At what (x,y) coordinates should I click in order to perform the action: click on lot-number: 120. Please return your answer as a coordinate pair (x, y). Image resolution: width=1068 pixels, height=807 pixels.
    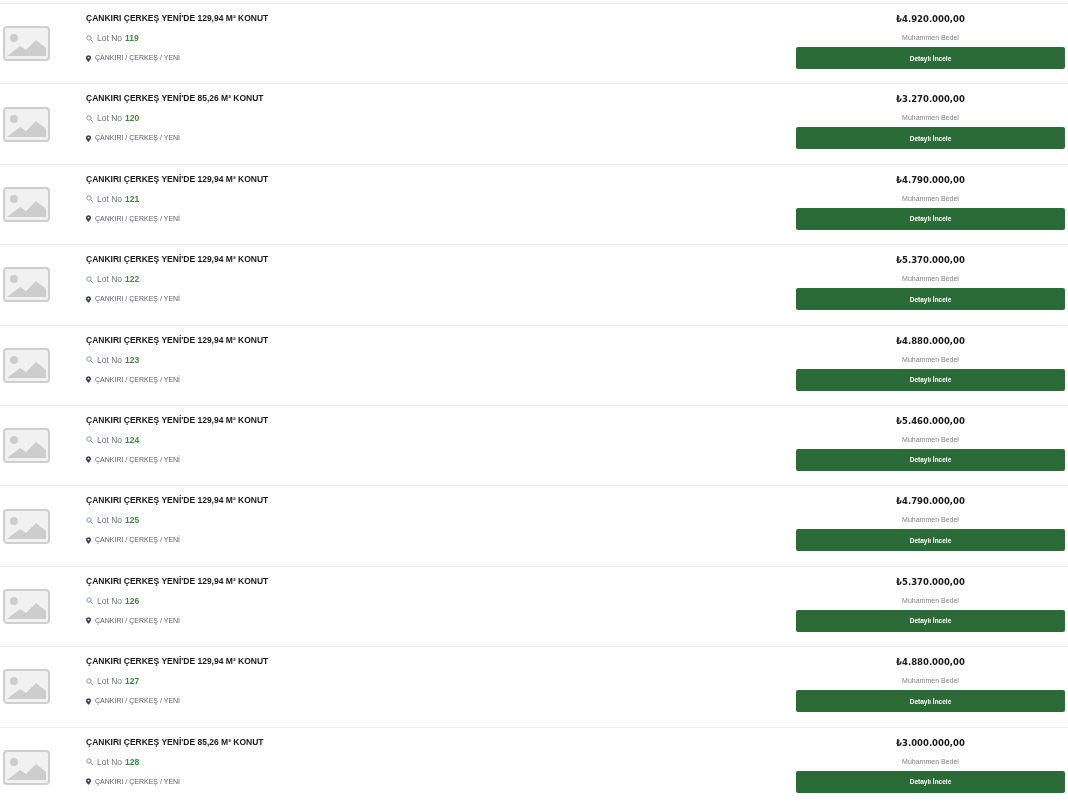
    Looking at the image, I should click on (132, 119).